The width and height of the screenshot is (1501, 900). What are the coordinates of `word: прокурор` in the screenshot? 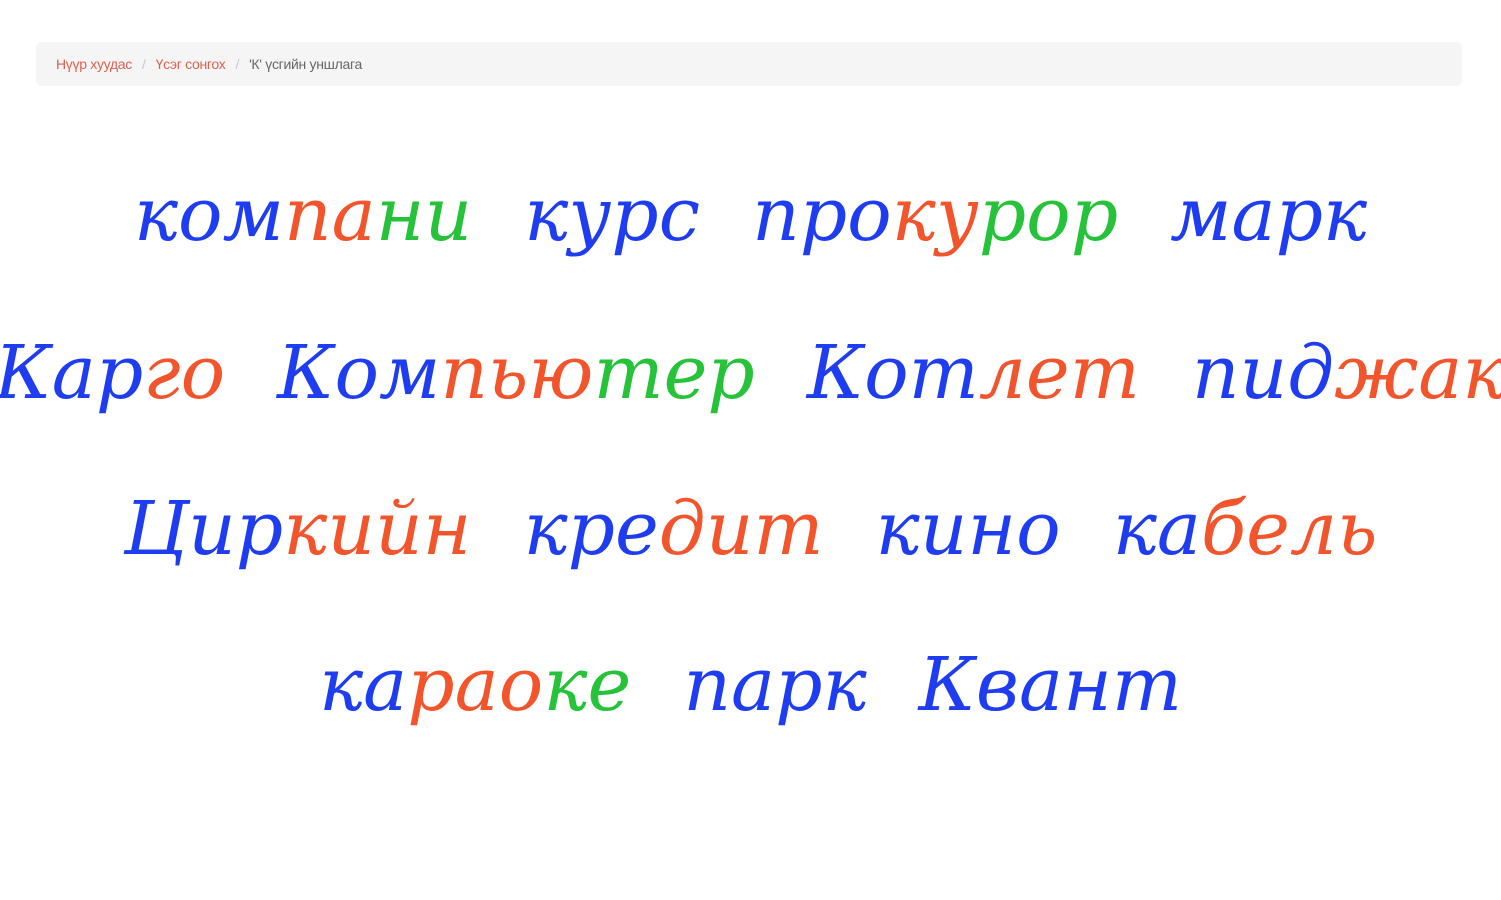 It's located at (935, 215).